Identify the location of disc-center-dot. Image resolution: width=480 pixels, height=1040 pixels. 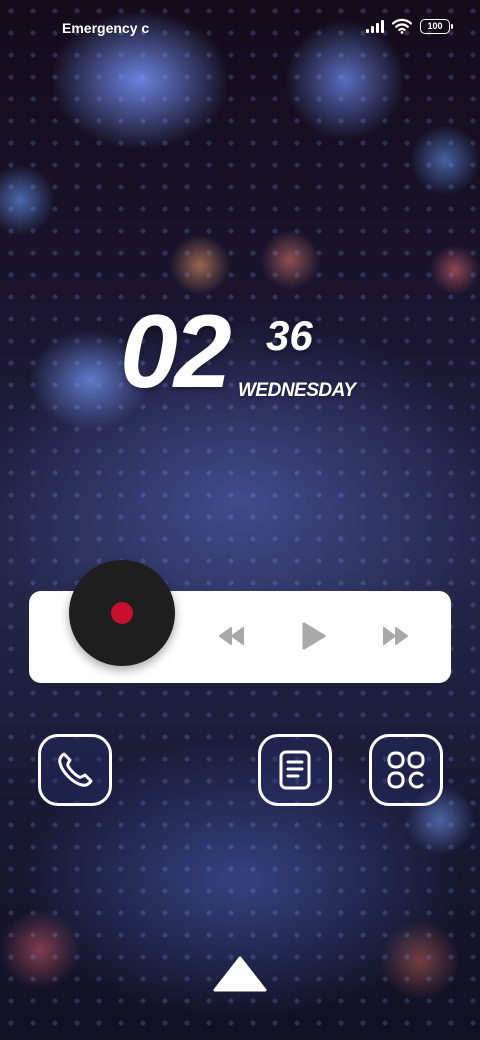
(122, 613).